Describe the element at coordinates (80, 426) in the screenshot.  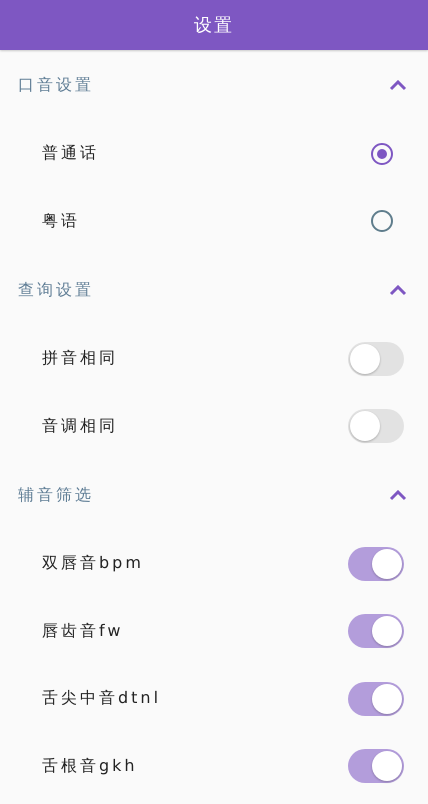
I see `option-label: 音调相同` at that location.